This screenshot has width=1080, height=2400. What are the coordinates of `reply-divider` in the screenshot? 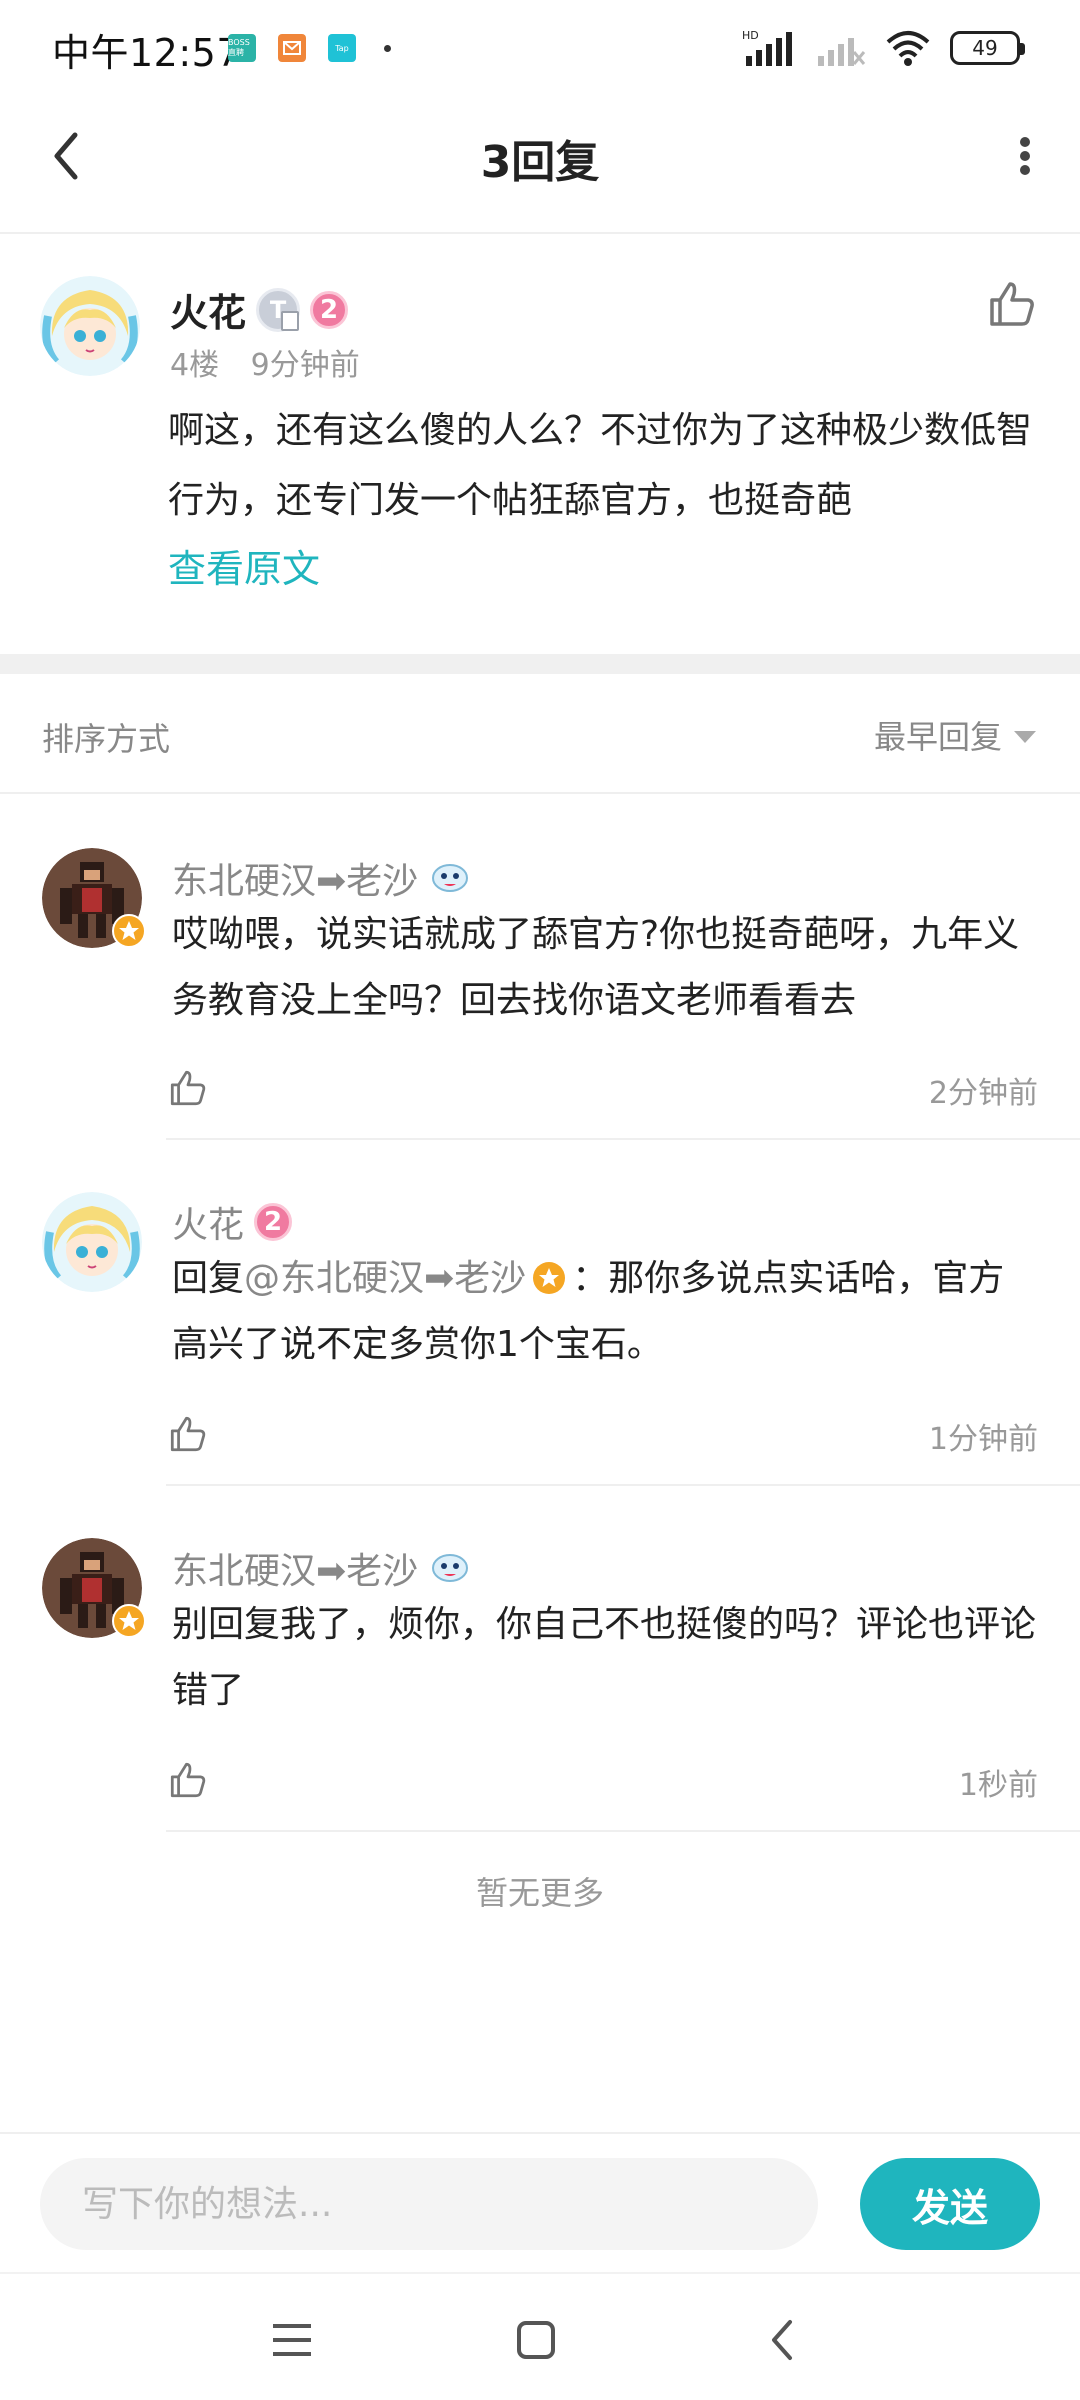 It's located at (623, 1831).